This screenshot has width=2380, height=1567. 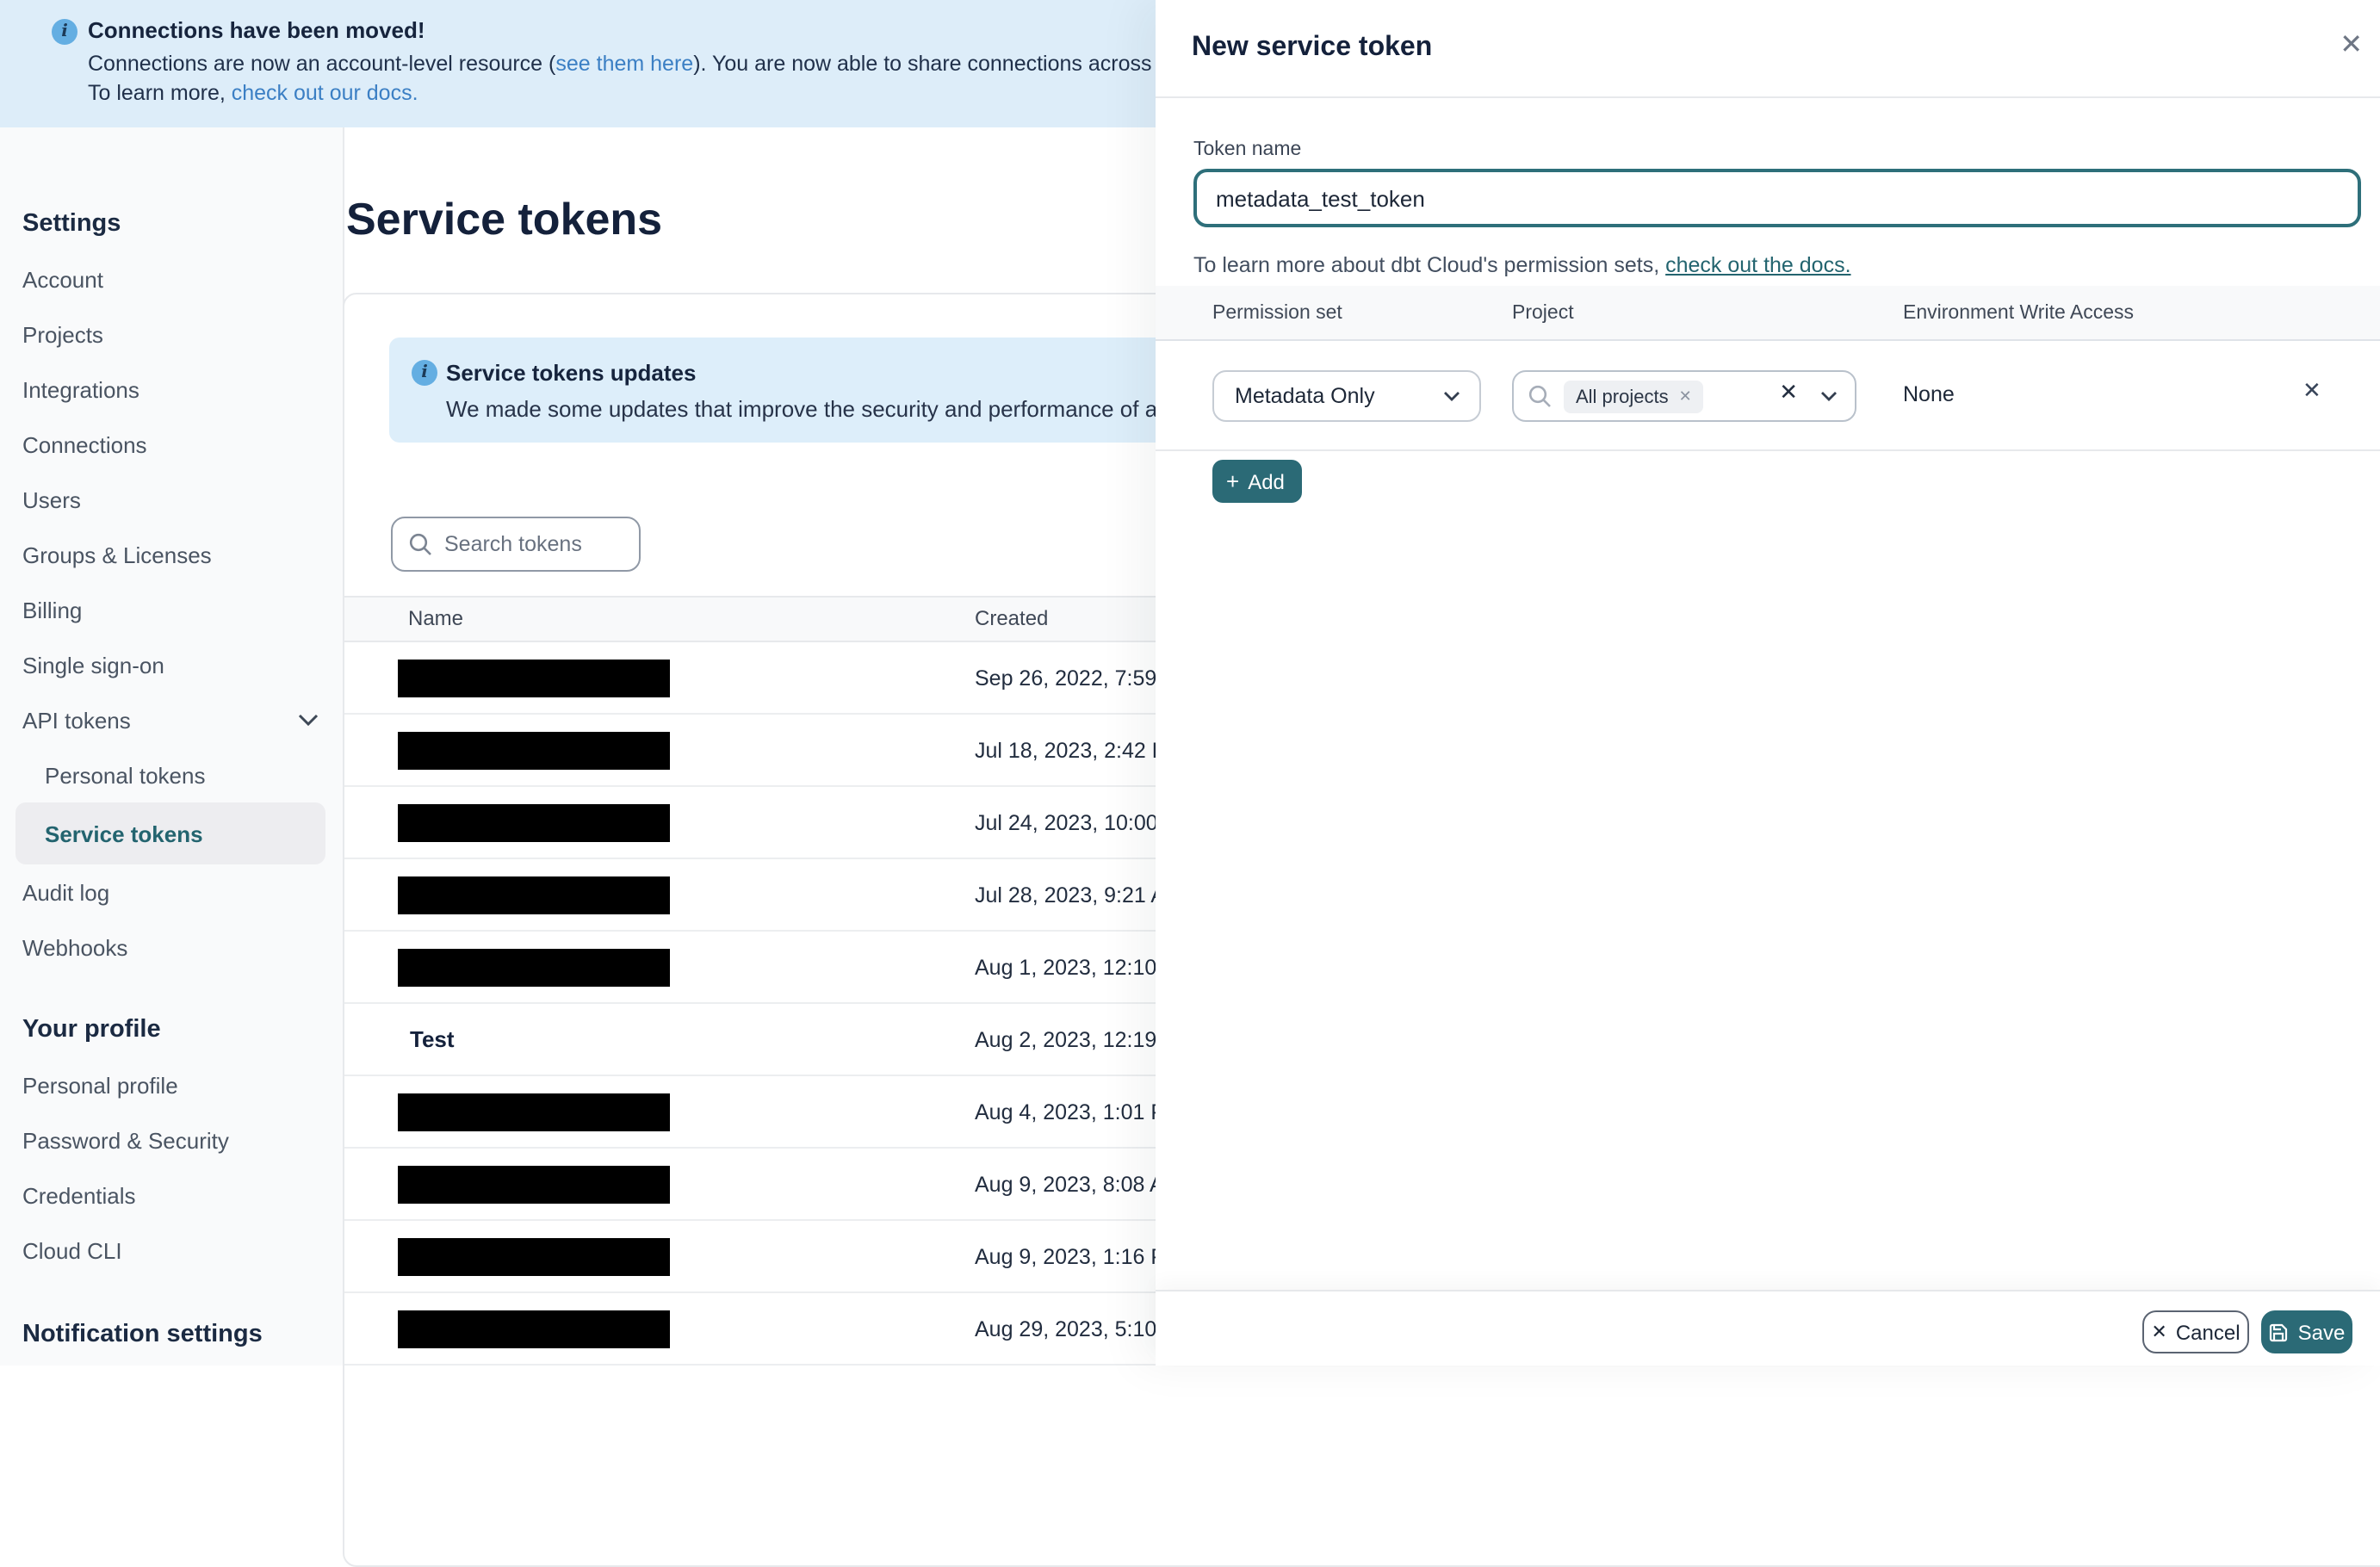 What do you see at coordinates (2312, 391) in the screenshot?
I see `remove-row-icon: ✕` at bounding box center [2312, 391].